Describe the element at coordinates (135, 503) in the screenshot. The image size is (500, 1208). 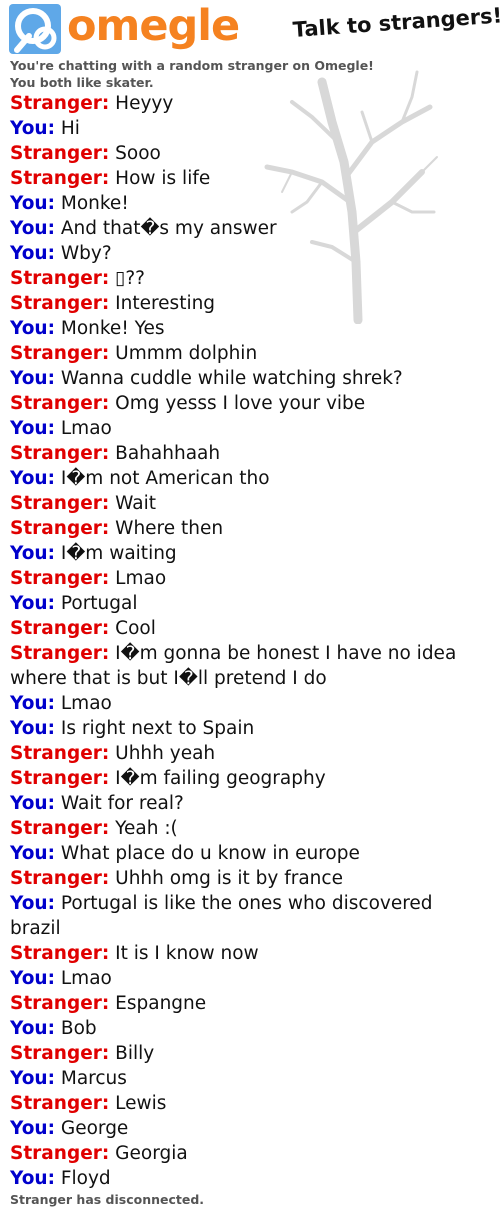
I see `message-text: Wait` at that location.